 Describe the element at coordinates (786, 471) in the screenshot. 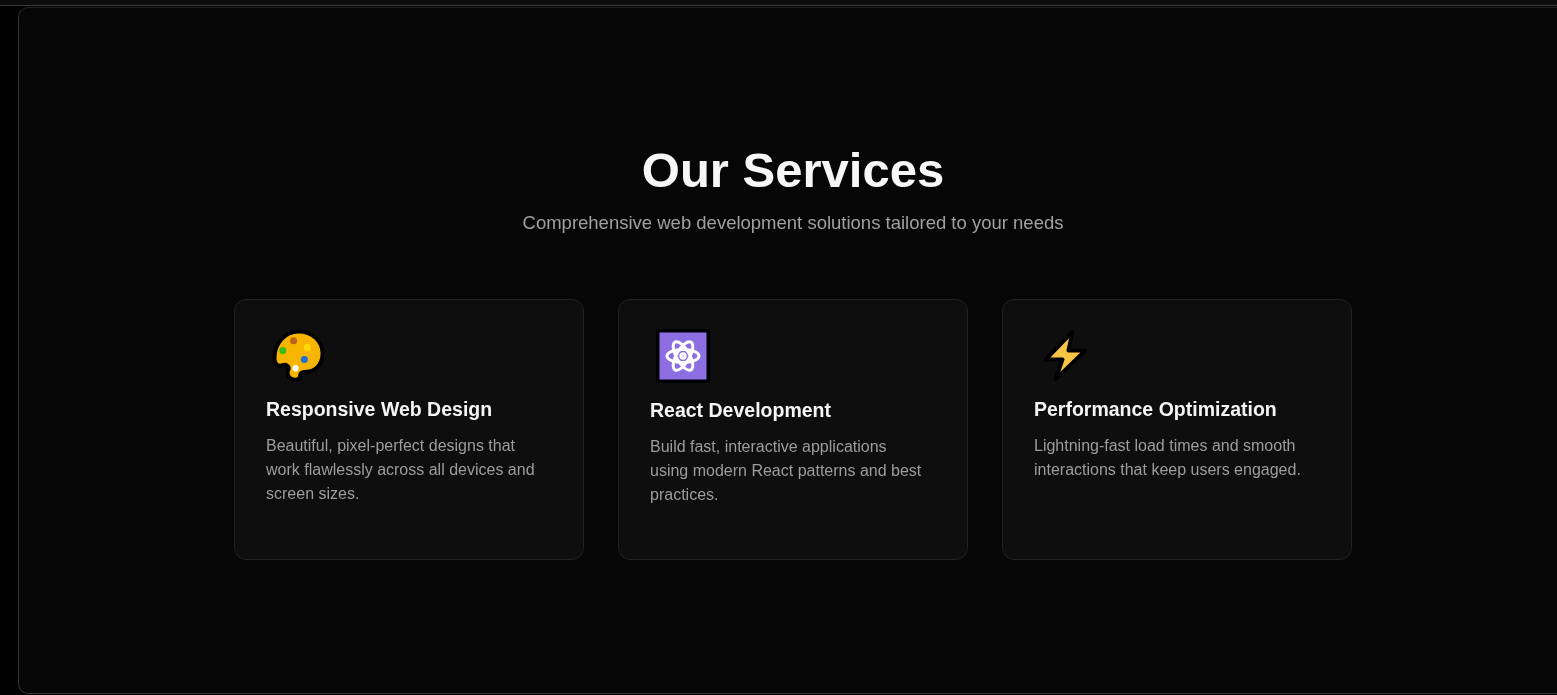

I see `service-description: Build fast, interactive applications using modern React patterns and best practices.` at that location.